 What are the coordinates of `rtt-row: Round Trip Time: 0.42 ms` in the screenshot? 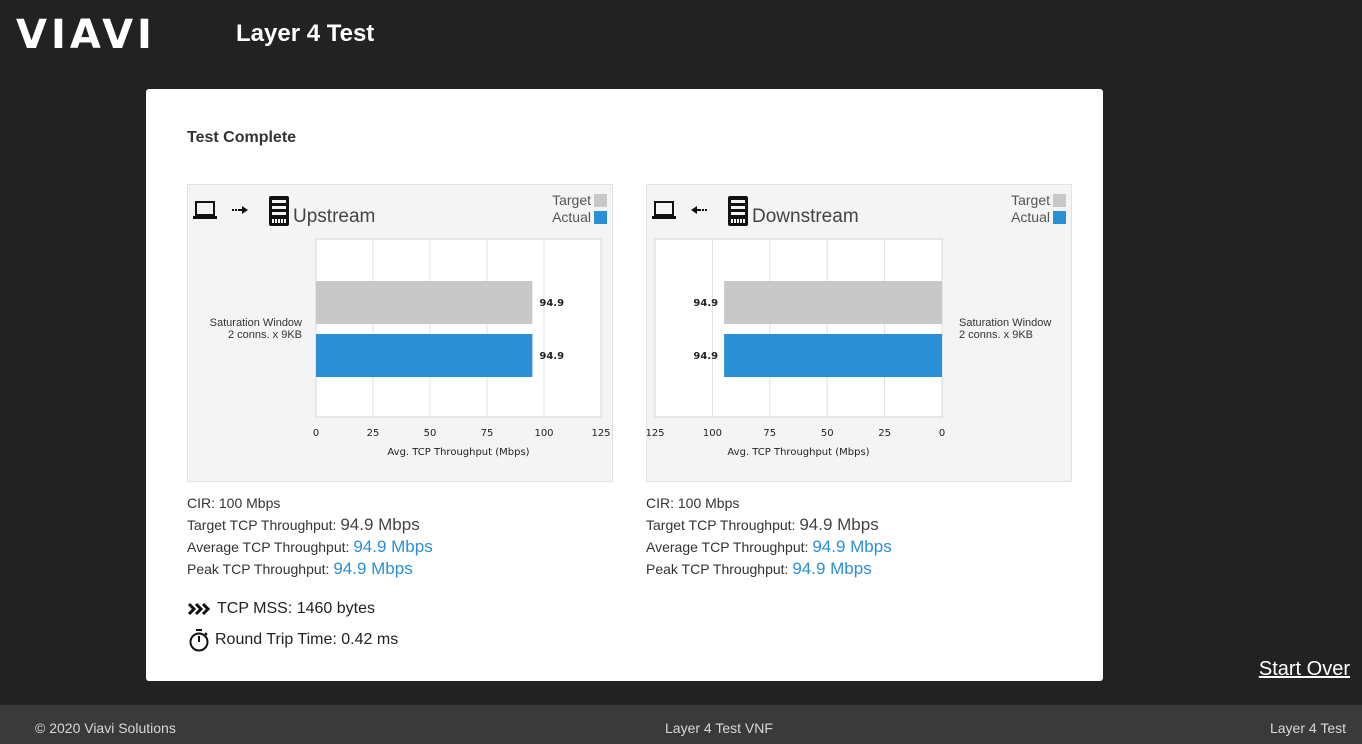 It's located at (292, 640).